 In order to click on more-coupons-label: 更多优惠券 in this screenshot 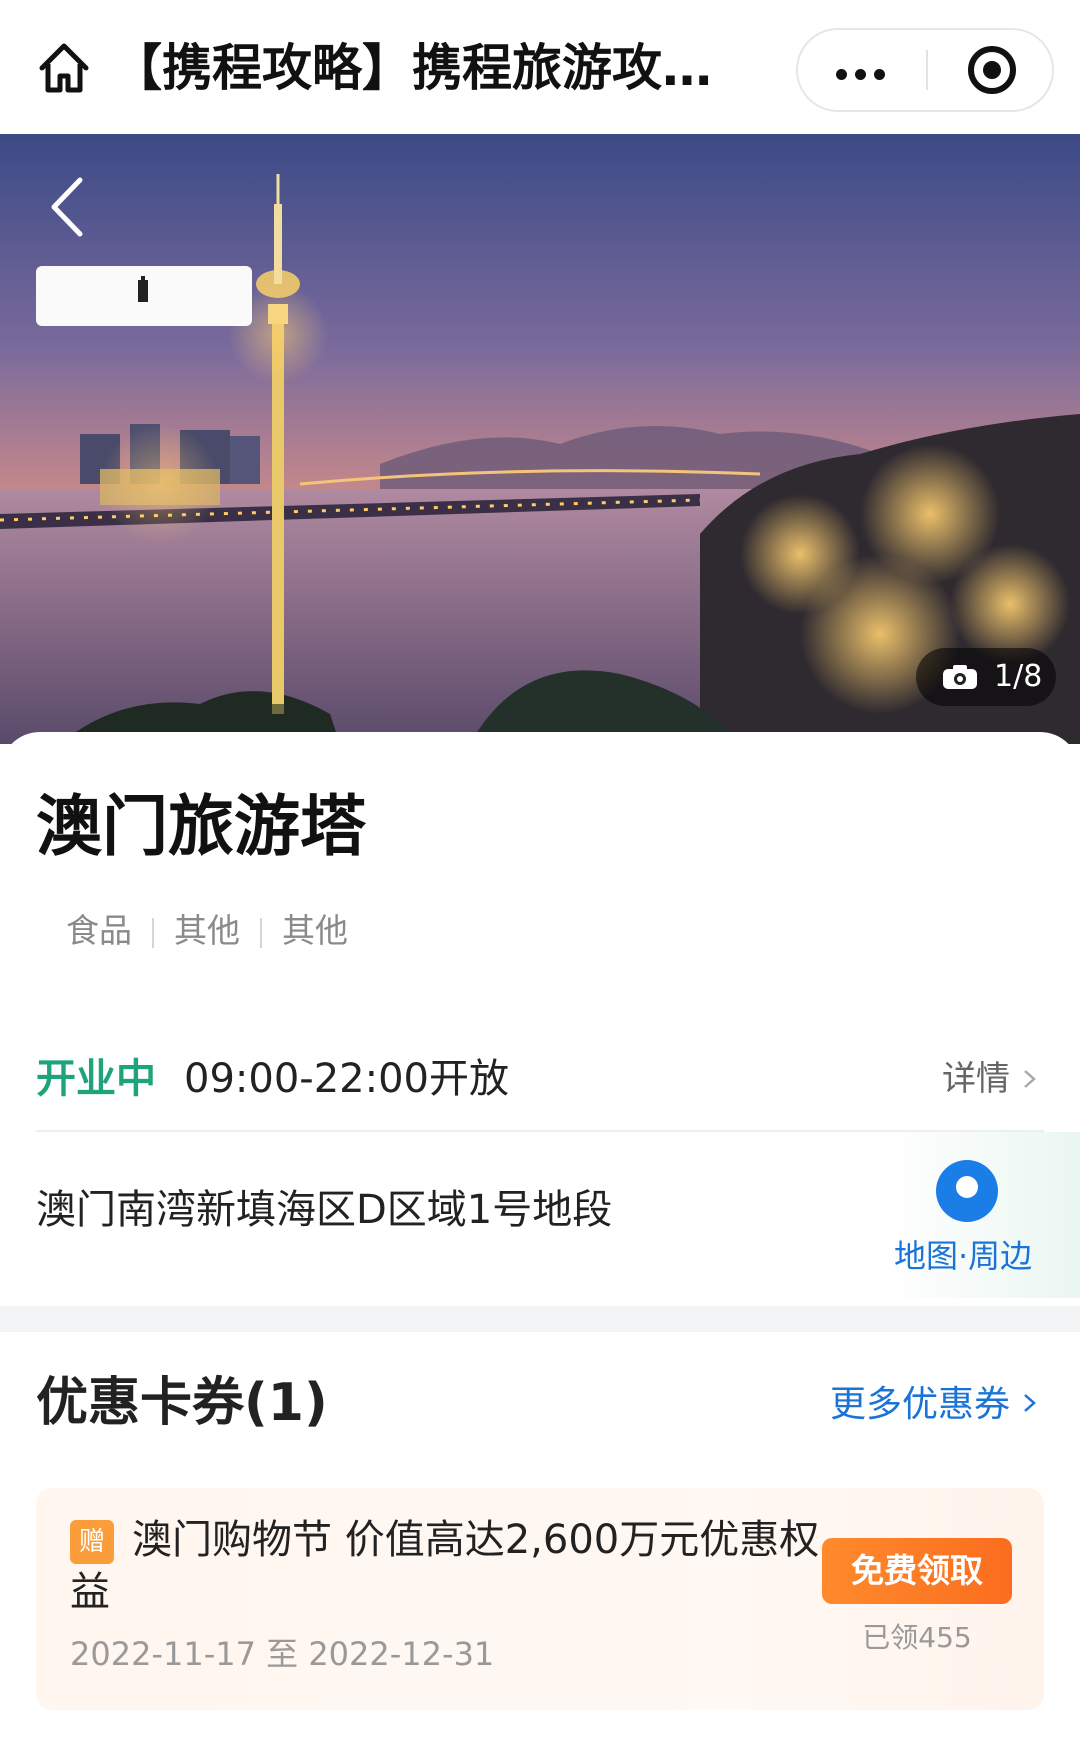, I will do `click(919, 1404)`.